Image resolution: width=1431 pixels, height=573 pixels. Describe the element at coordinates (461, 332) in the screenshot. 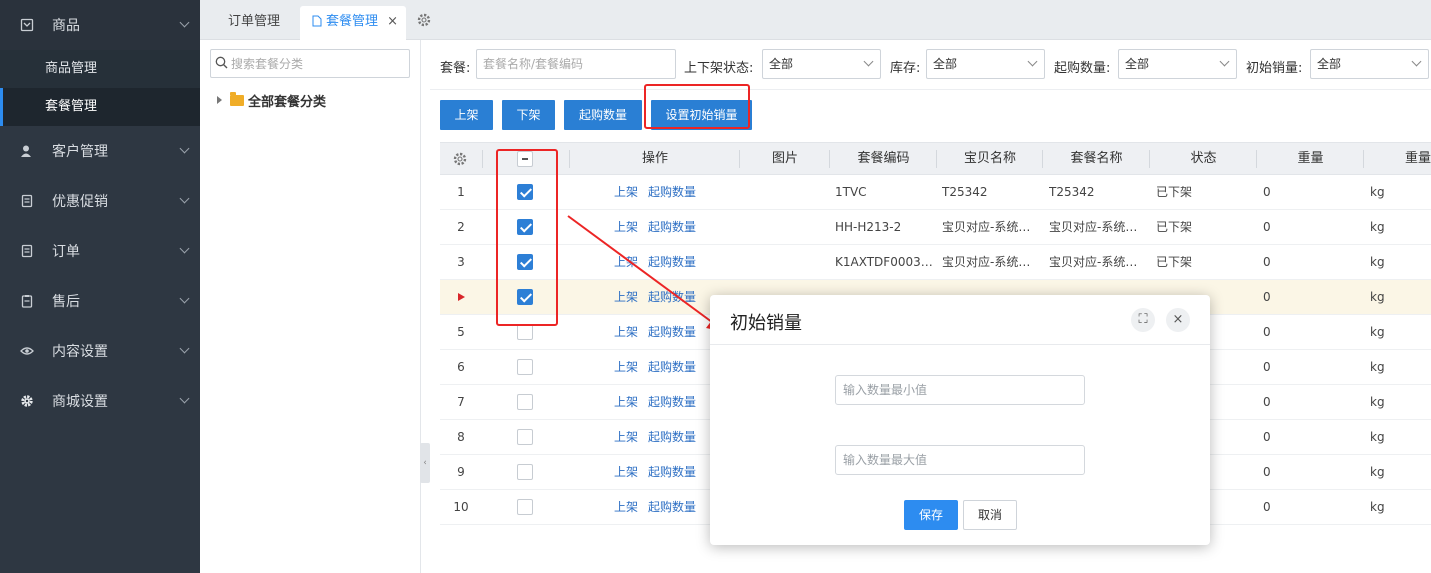

I see `row-number: 5` at that location.